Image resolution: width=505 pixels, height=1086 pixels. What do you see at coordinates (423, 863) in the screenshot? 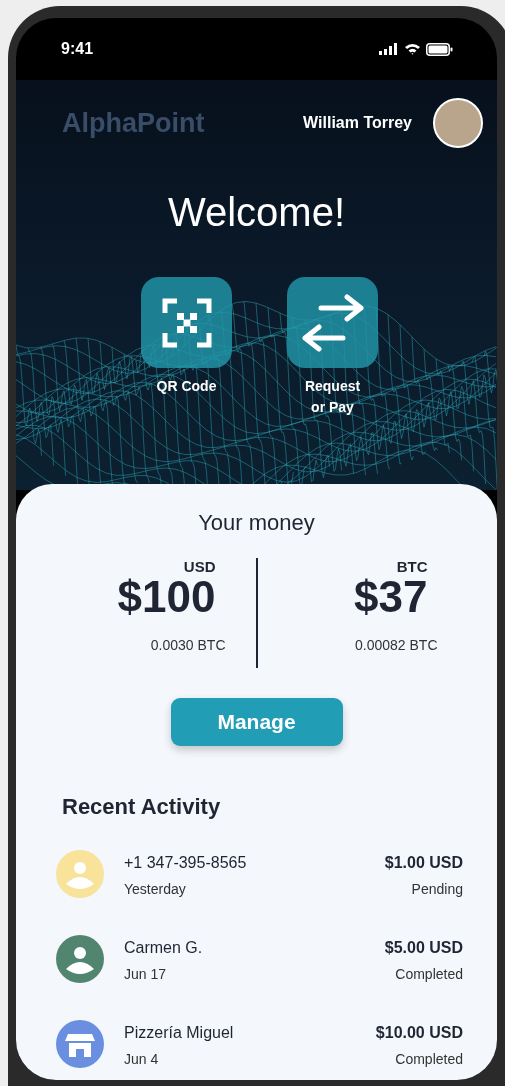
I see `transaction-amount: $1.00 USD` at bounding box center [423, 863].